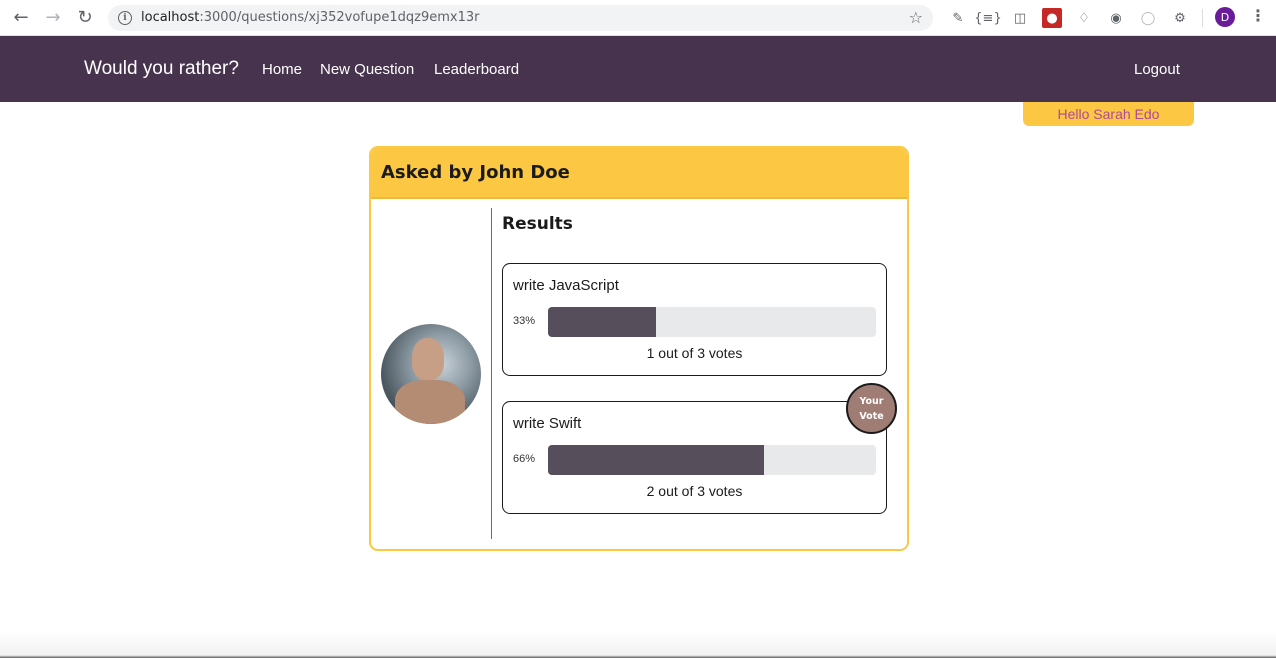 Image resolution: width=1276 pixels, height=658 pixels. I want to click on result-option: write JavaScript 33% 1 out of 3 votes, so click(694, 319).